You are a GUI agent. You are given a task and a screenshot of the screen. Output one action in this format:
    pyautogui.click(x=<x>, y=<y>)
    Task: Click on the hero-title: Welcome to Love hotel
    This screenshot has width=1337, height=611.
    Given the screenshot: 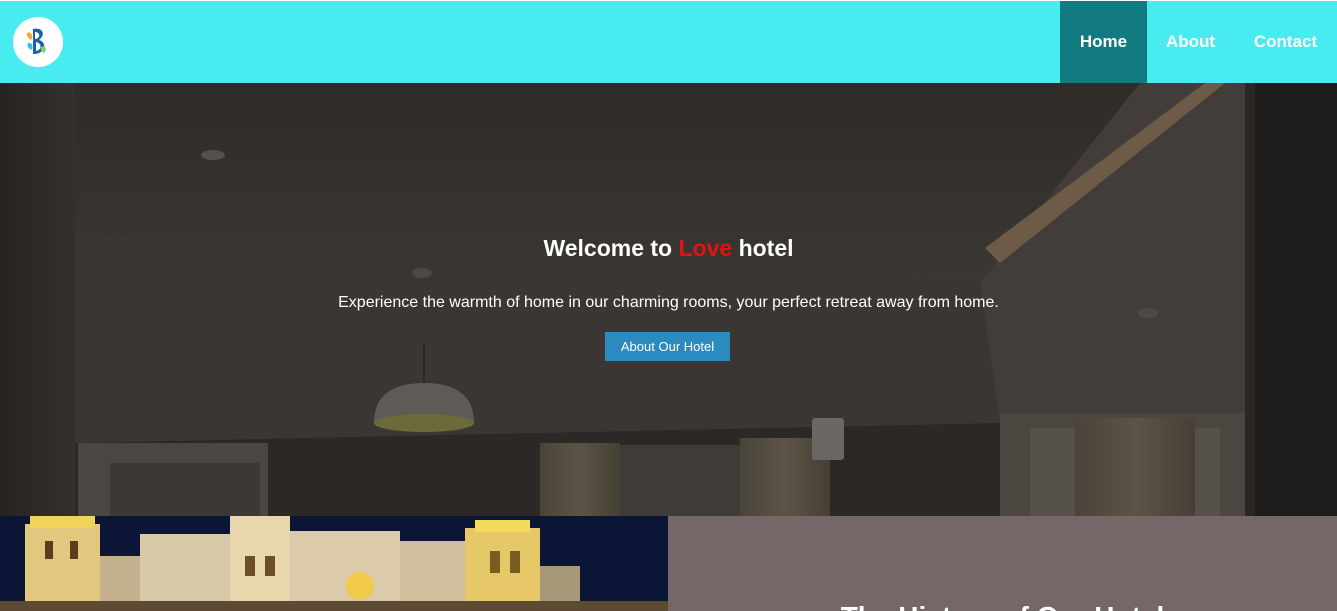 What is the action you would take?
    pyautogui.click(x=668, y=248)
    